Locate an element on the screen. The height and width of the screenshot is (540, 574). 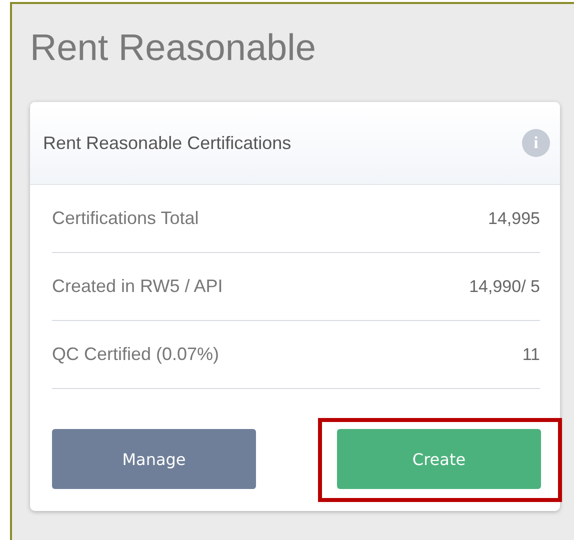
info-icon: i is located at coordinates (536, 143).